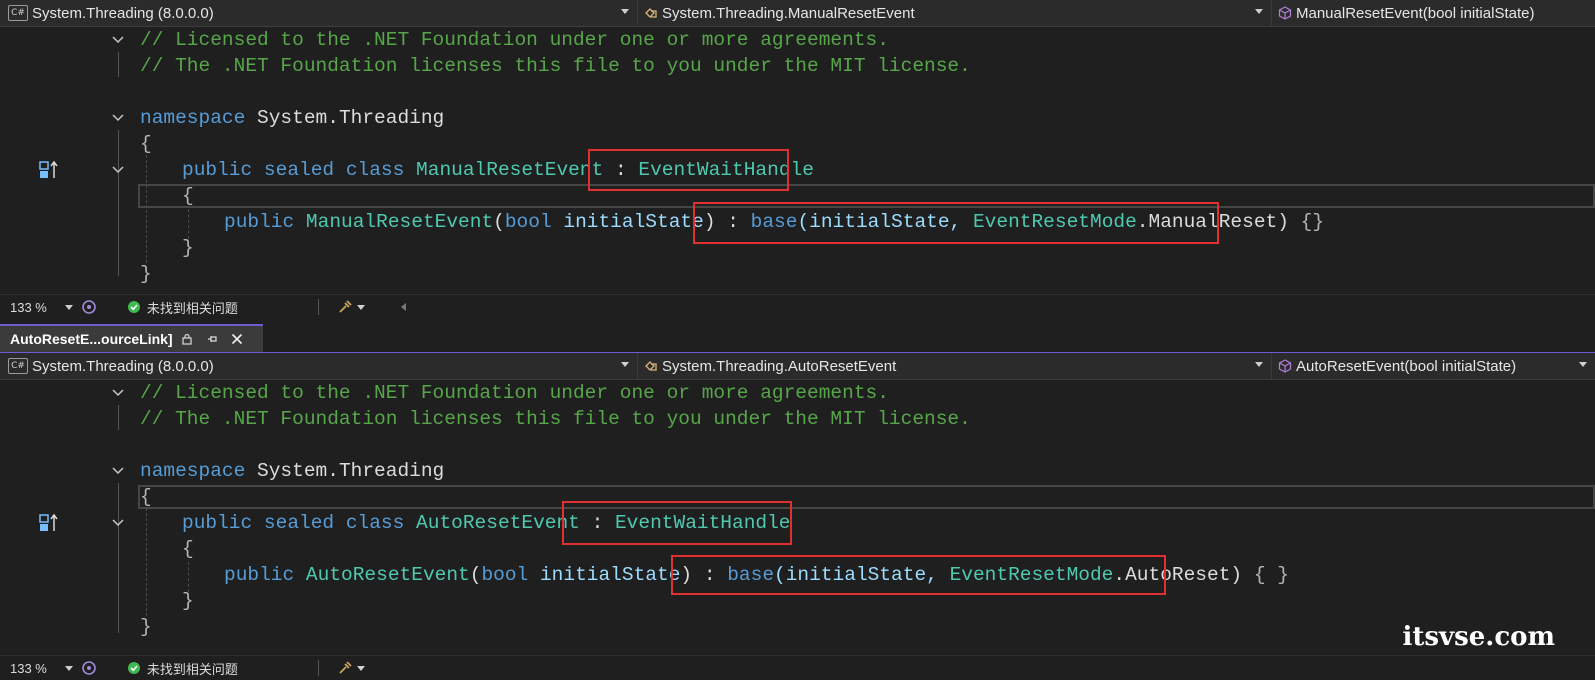 The height and width of the screenshot is (680, 1595). I want to click on bottom-status-bar: 133 % 未找到相关问题, so click(797, 667).